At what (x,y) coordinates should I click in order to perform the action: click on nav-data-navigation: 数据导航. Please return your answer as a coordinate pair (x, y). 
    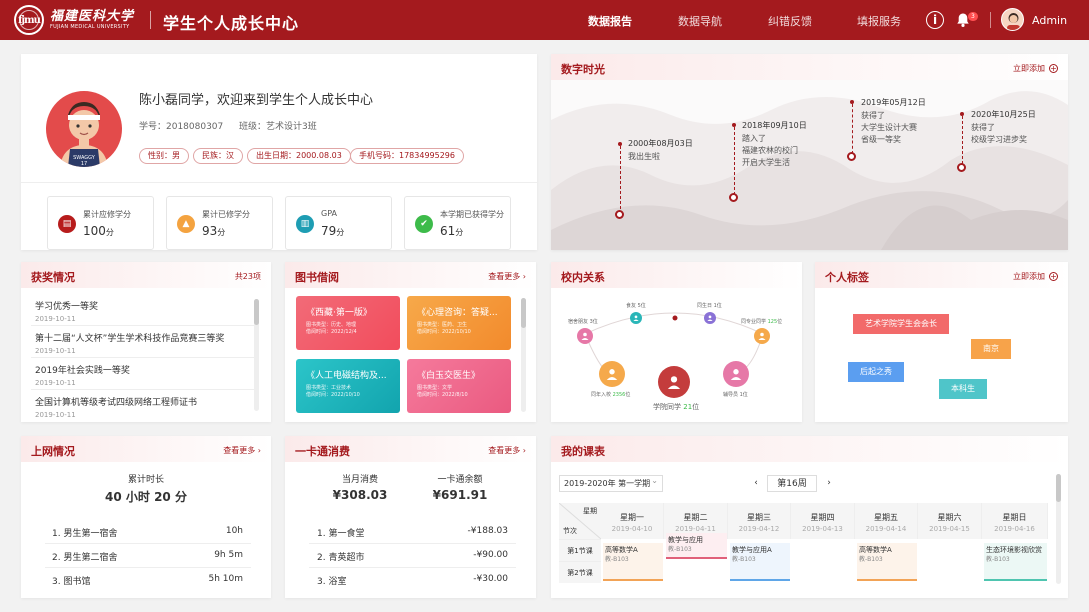
    Looking at the image, I should click on (700, 21).